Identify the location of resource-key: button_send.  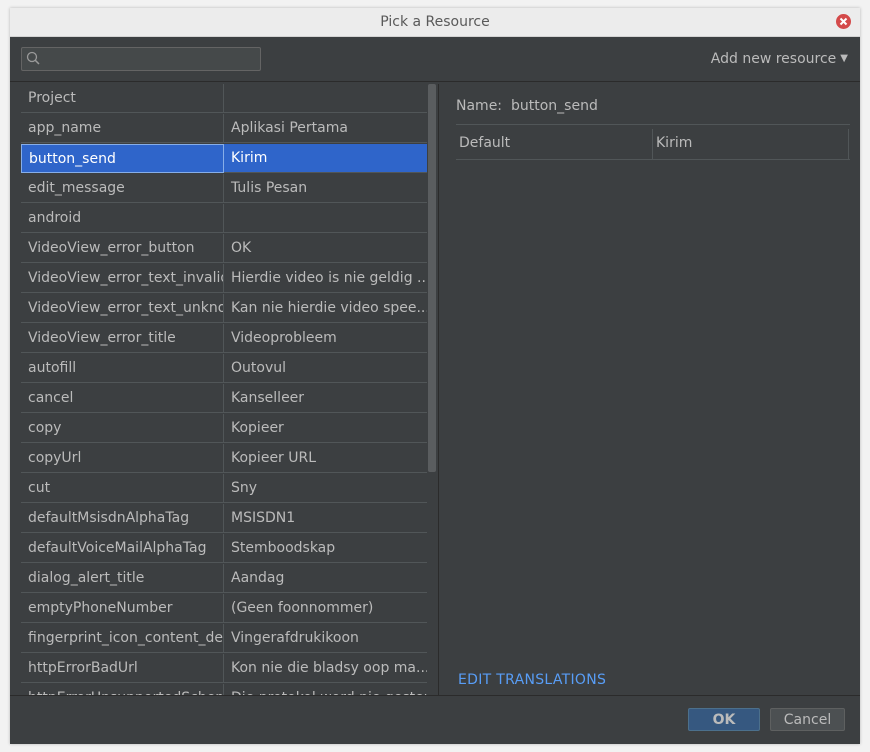
(122, 158).